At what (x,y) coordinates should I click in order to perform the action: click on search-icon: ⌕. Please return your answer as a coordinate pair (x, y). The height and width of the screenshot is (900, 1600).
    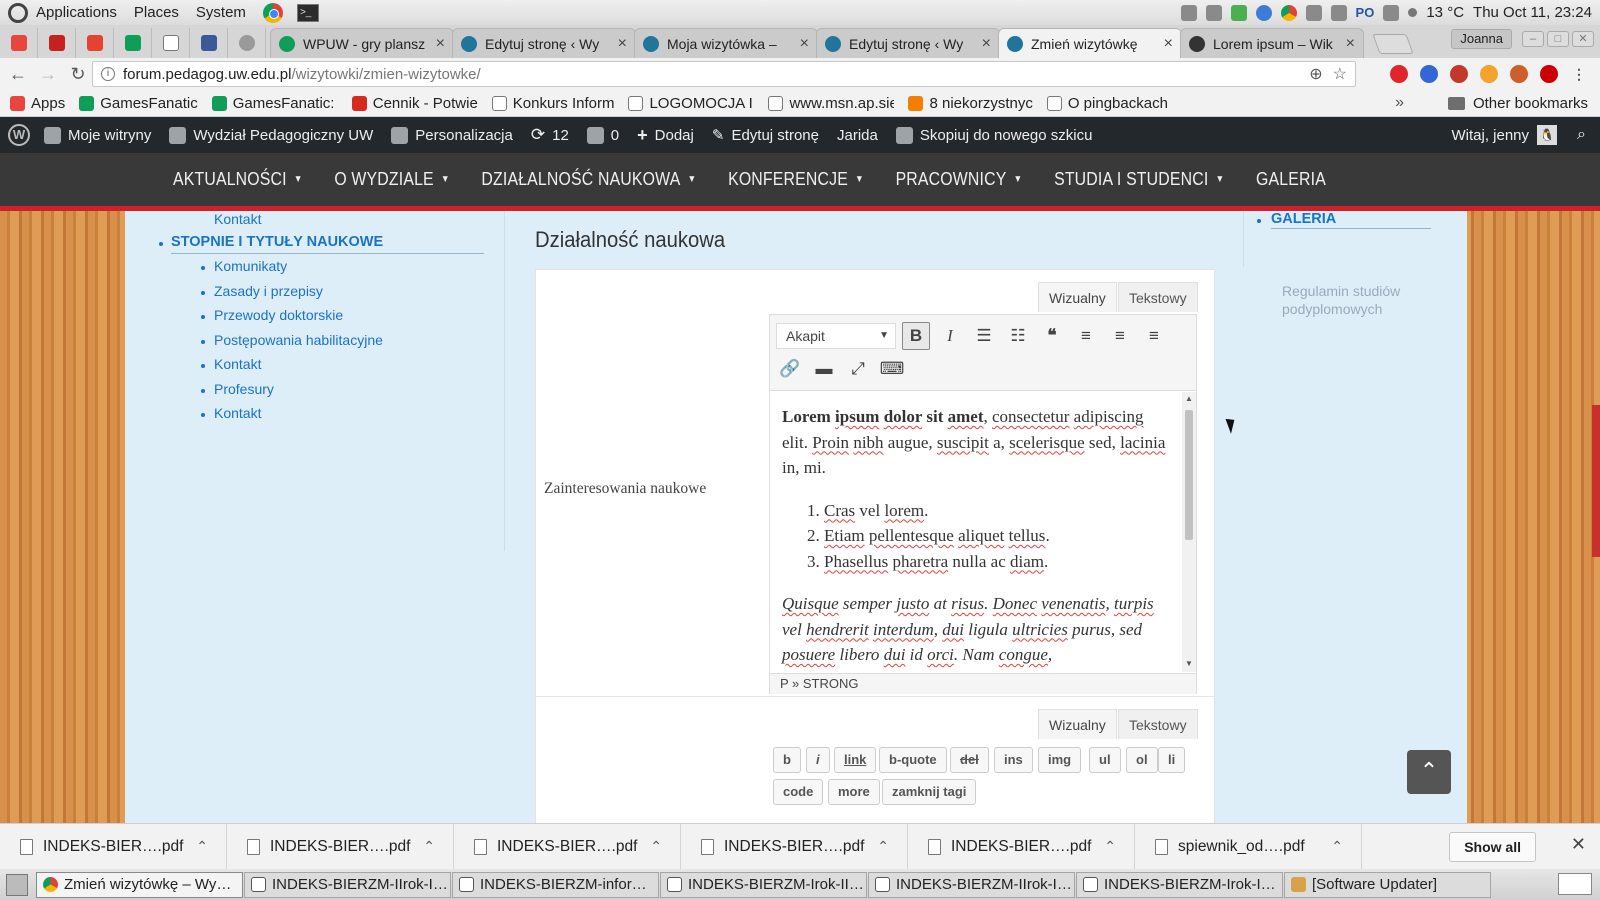
    Looking at the image, I should click on (1581, 135).